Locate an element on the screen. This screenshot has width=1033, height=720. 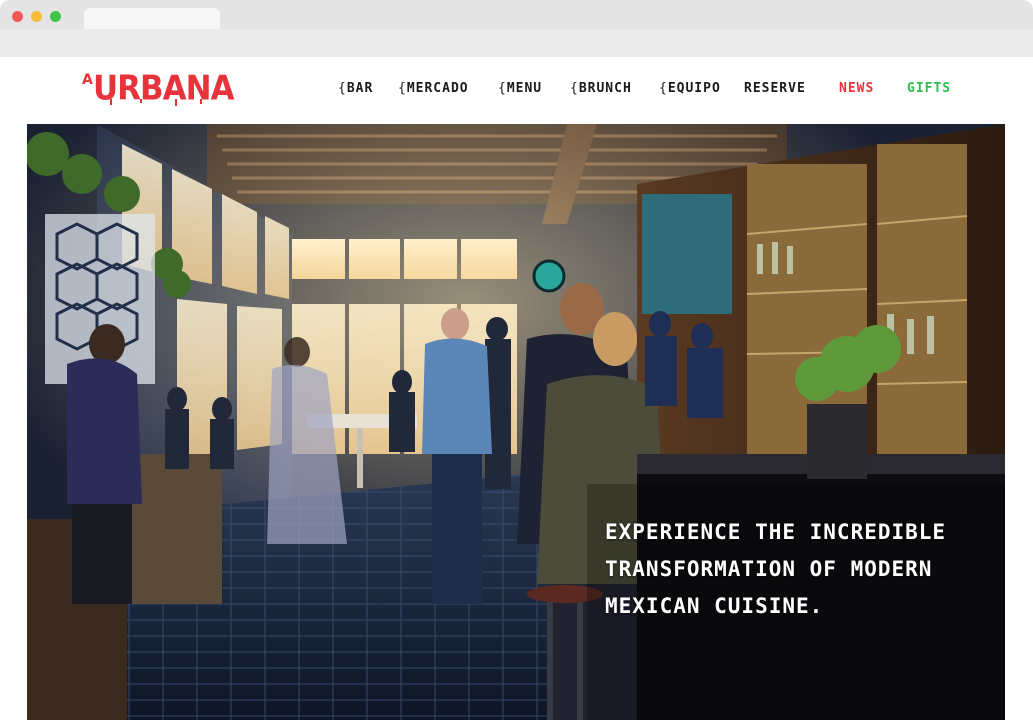
nav-item-reserve: RESERVE is located at coordinates (775, 88).